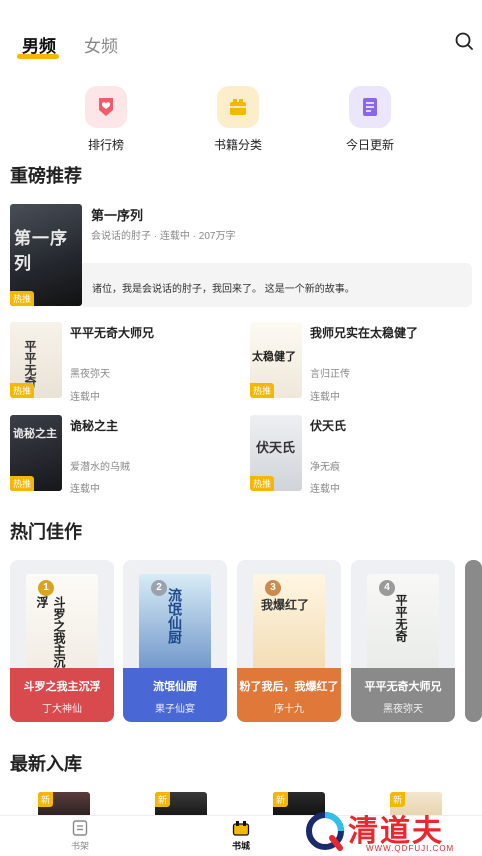 The image size is (482, 856). I want to click on book-cover: 我爆红了, so click(289, 624).